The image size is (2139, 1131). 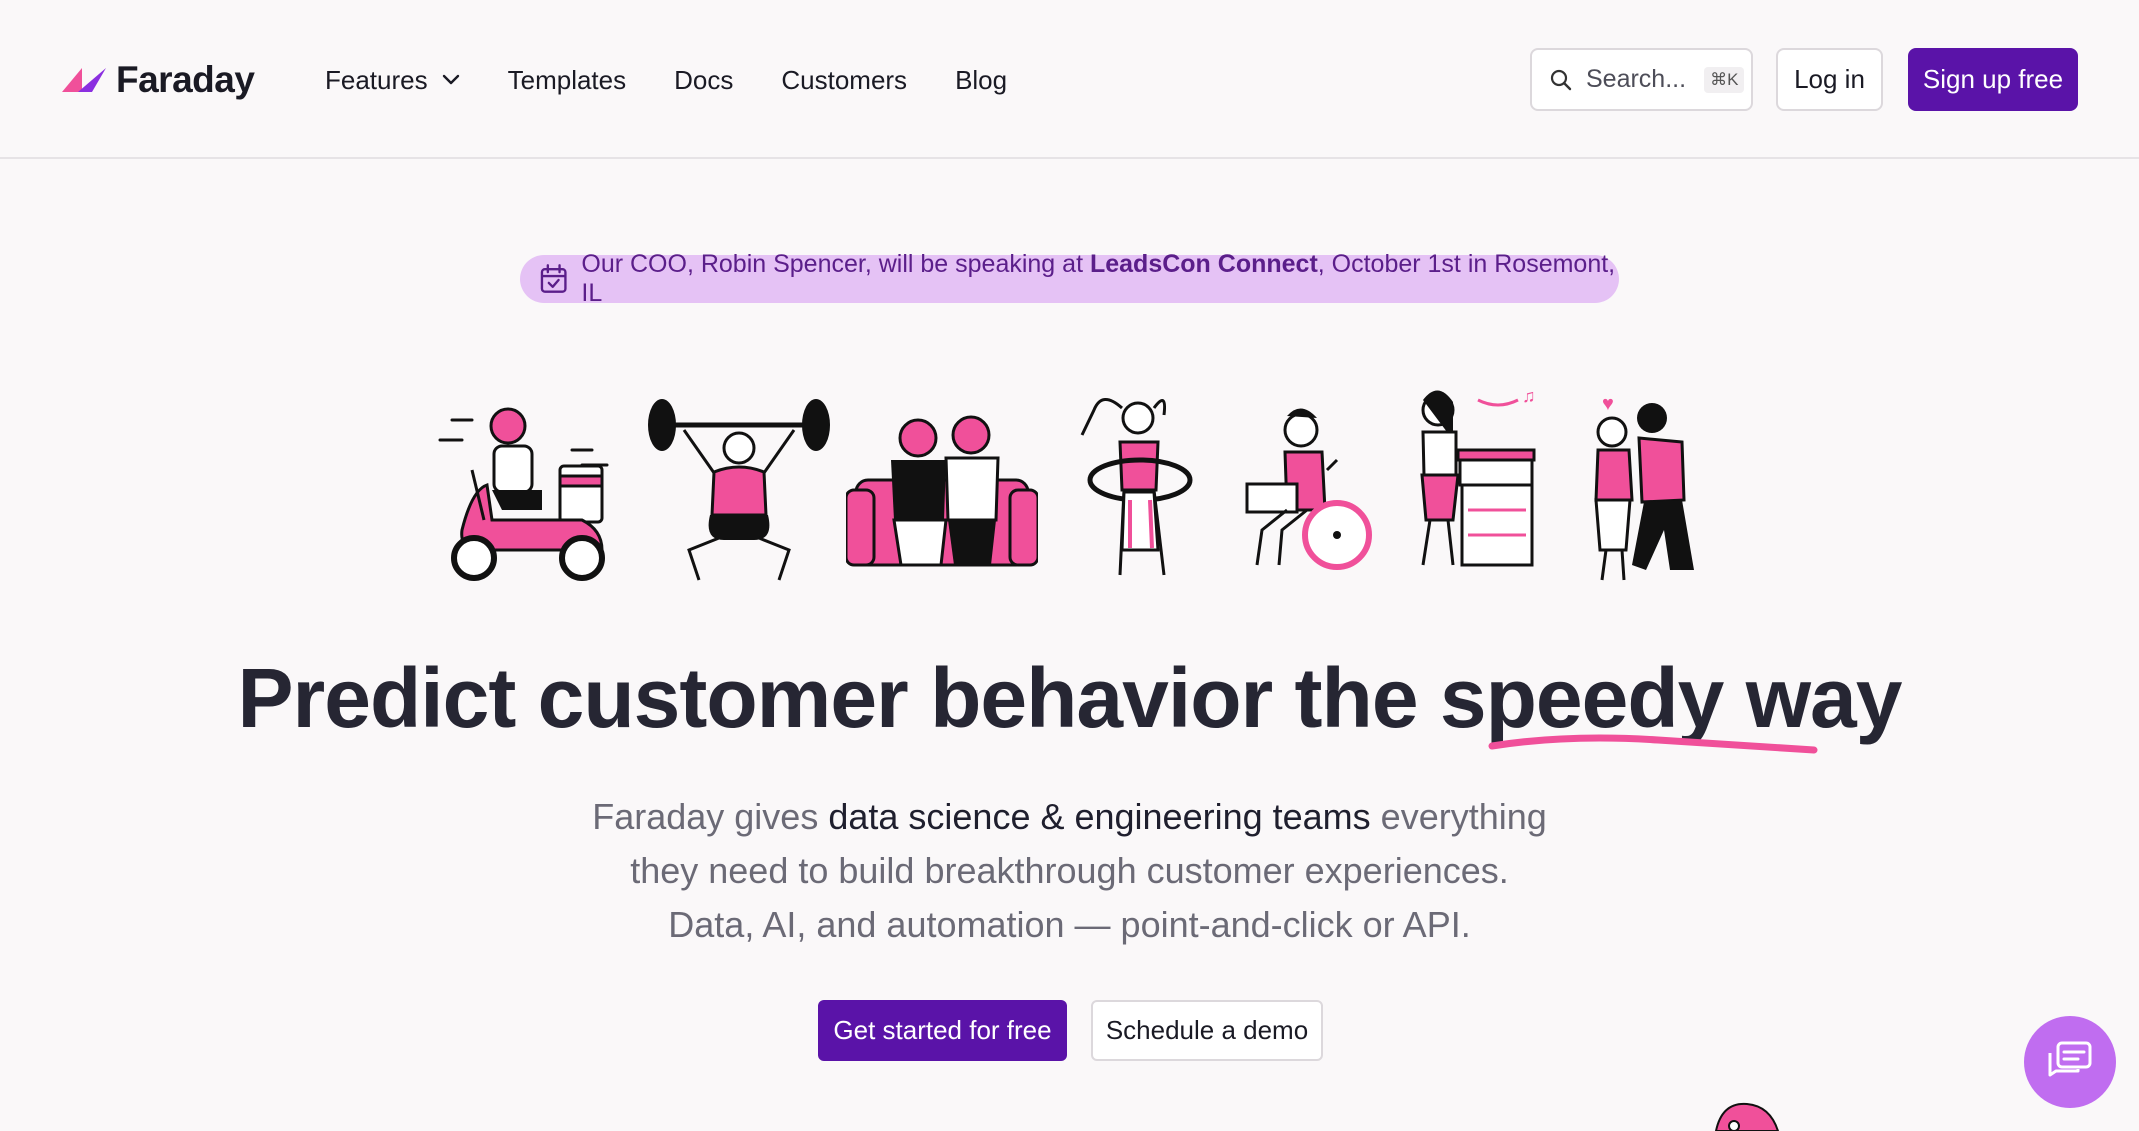 I want to click on partial-illustration, so click(x=1747, y=1116).